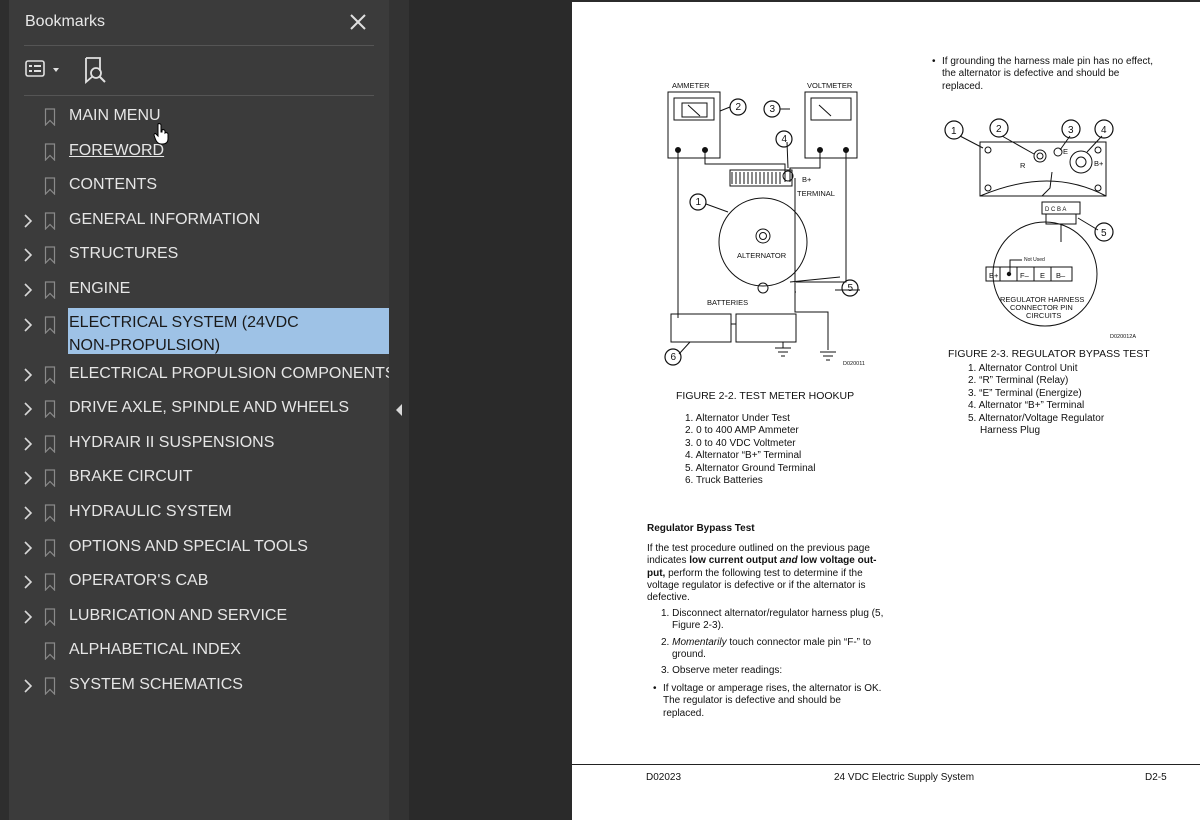 Image resolution: width=1200 pixels, height=820 pixels. I want to click on bookmark-item: BRAKE CIRCUIT, so click(201, 478).